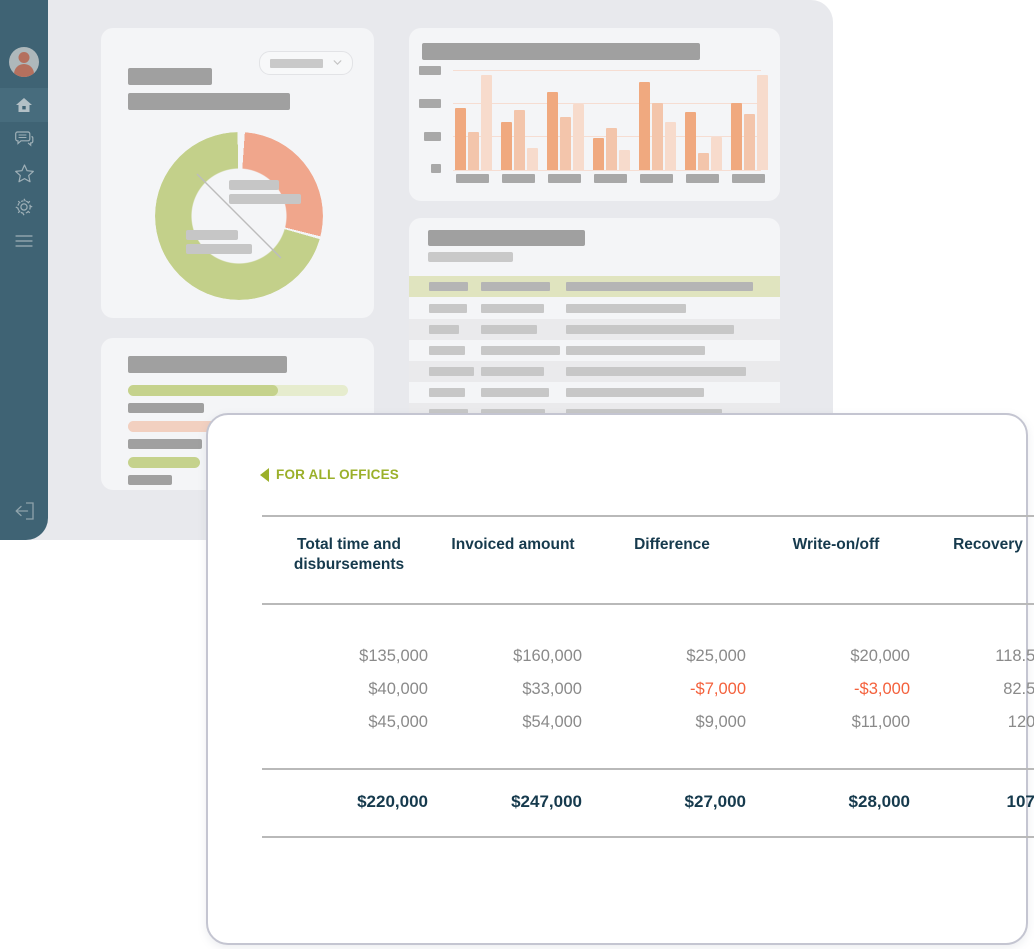 The height and width of the screenshot is (949, 1034). I want to click on cell-invoiced: $33,000, so click(552, 688).